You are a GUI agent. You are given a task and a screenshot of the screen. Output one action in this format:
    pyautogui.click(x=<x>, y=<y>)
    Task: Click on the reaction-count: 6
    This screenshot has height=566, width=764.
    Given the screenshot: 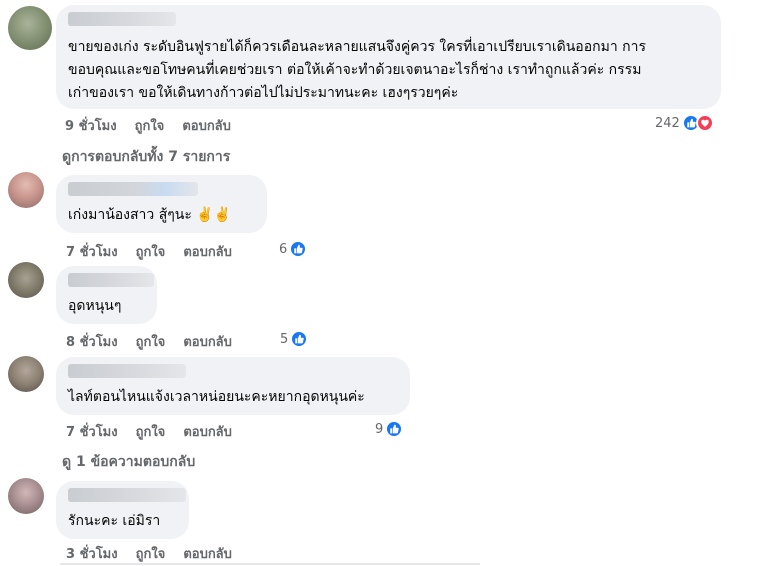 What is the action you would take?
    pyautogui.click(x=283, y=249)
    